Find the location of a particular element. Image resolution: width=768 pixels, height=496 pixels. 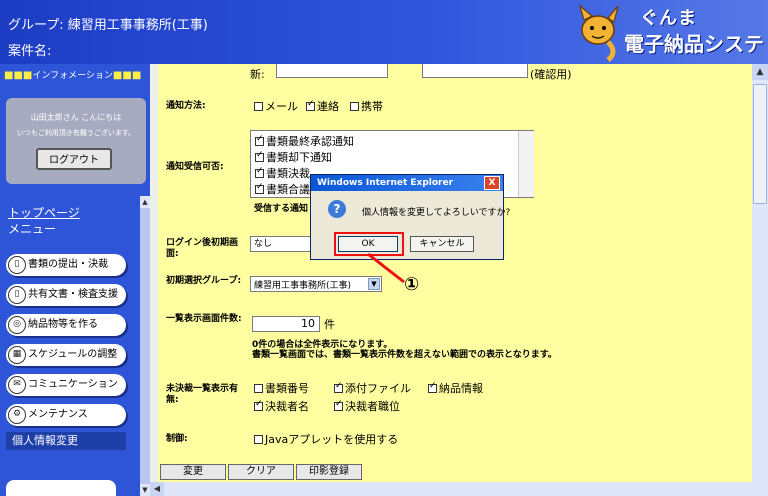

control-java-applet: Javaアプレットを使用する is located at coordinates (326, 439).